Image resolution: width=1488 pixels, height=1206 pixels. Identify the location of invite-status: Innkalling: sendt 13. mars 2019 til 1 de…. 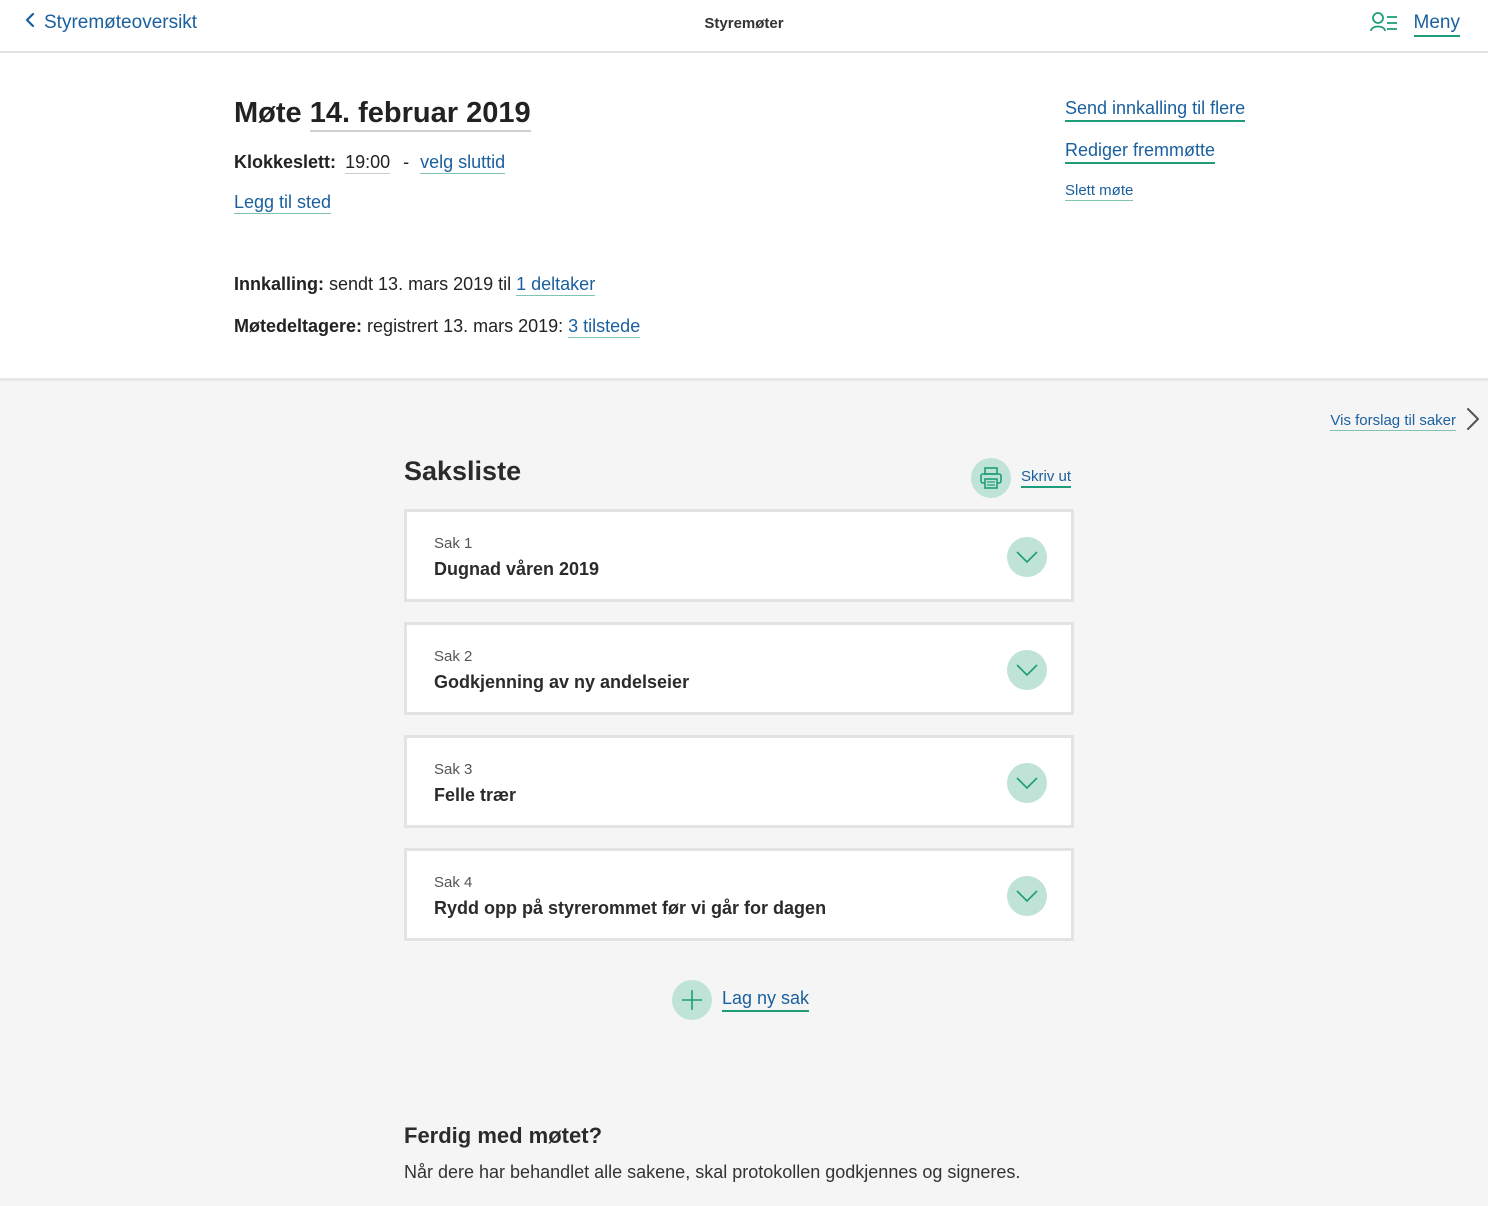
(415, 285).